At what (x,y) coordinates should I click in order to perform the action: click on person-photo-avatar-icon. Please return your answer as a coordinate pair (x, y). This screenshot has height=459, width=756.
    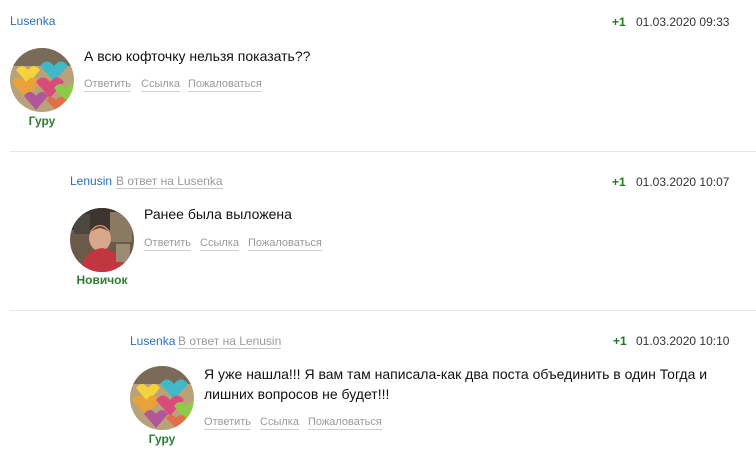
    Looking at the image, I should click on (102, 240).